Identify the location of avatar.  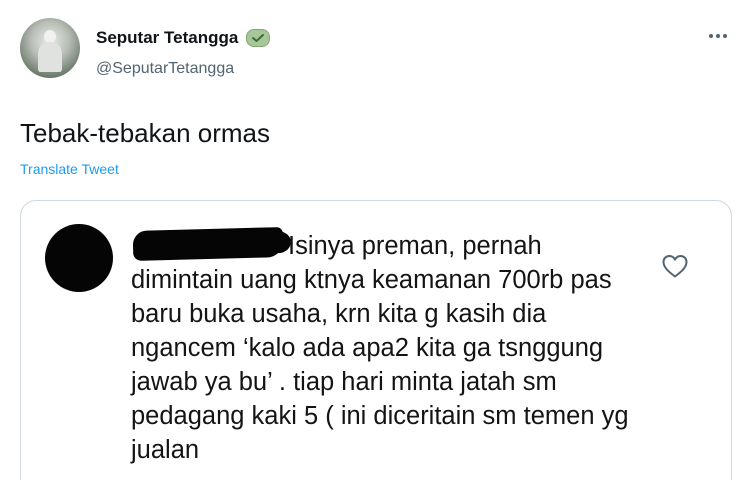
(50, 48).